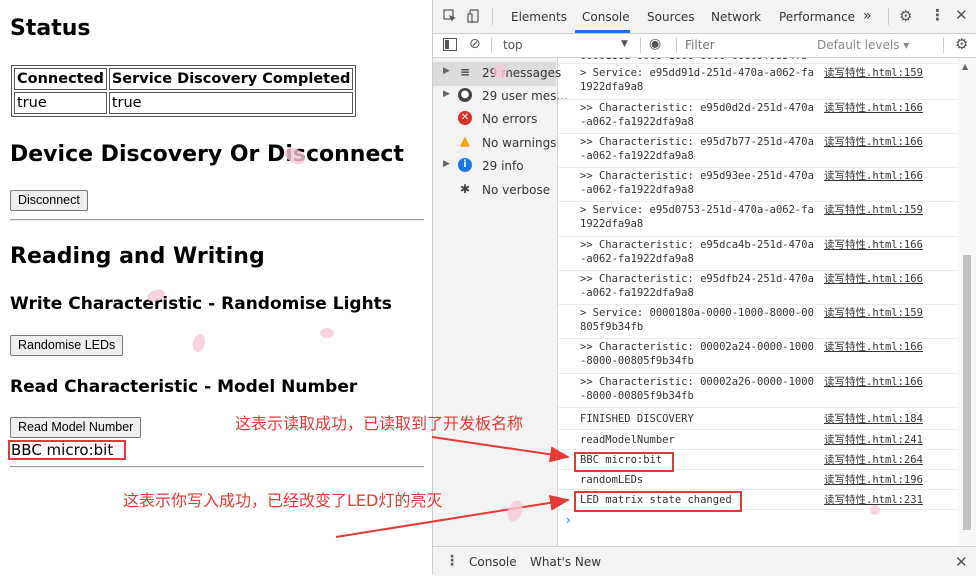 The width and height of the screenshot is (976, 576). What do you see at coordinates (745, 45) in the screenshot?
I see `filter-input` at bounding box center [745, 45].